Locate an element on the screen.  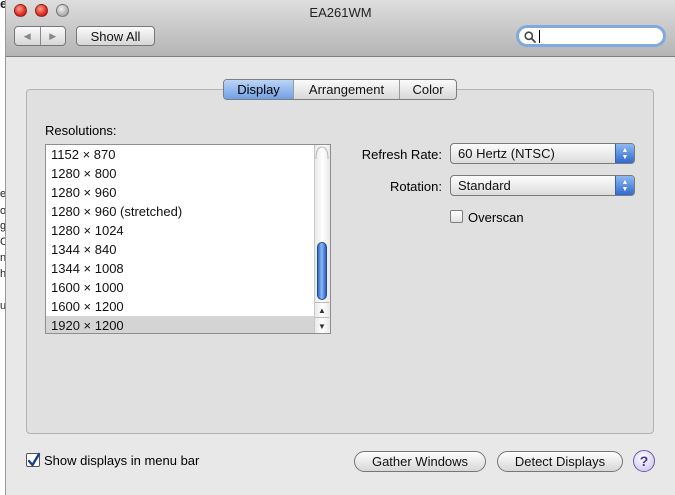
search-icon is located at coordinates (530, 37).